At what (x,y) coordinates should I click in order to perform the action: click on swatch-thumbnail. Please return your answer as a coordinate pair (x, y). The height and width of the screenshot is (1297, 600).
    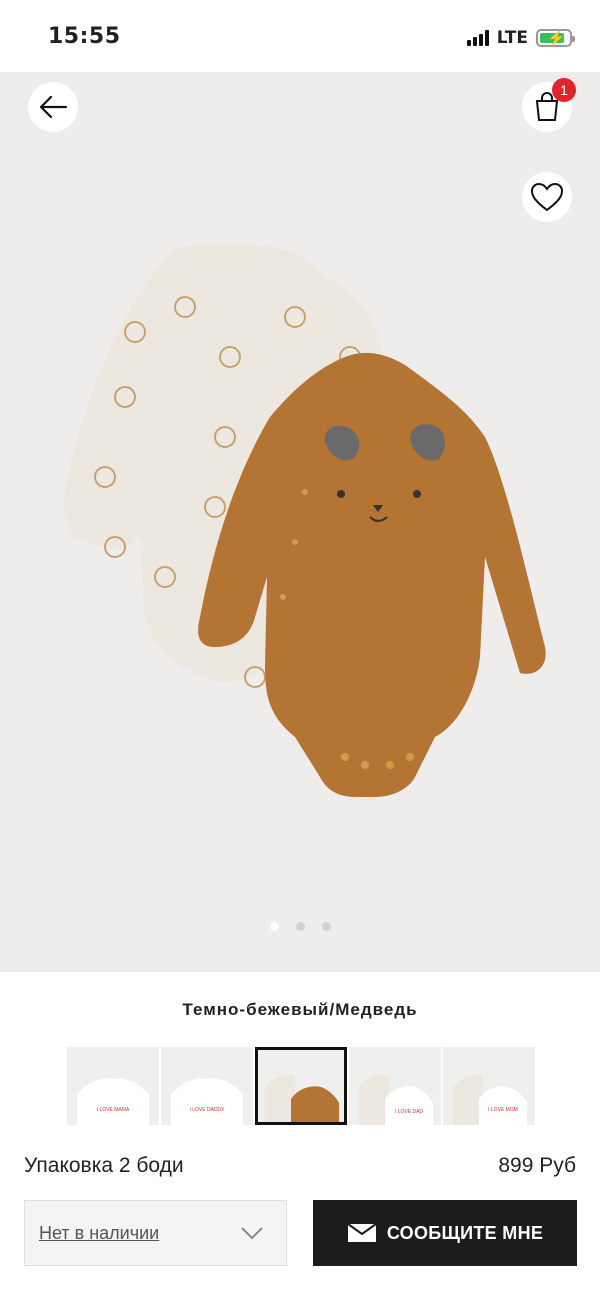
    Looking at the image, I should click on (302, 1099).